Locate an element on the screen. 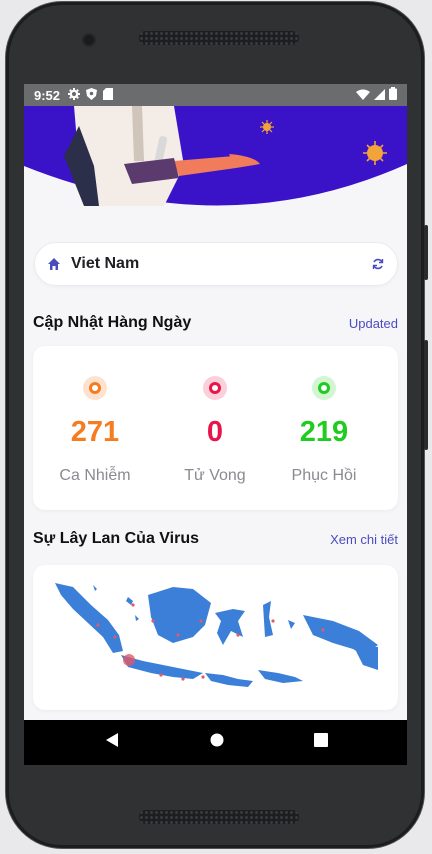 The image size is (432, 854). signal-icon is located at coordinates (379, 95).